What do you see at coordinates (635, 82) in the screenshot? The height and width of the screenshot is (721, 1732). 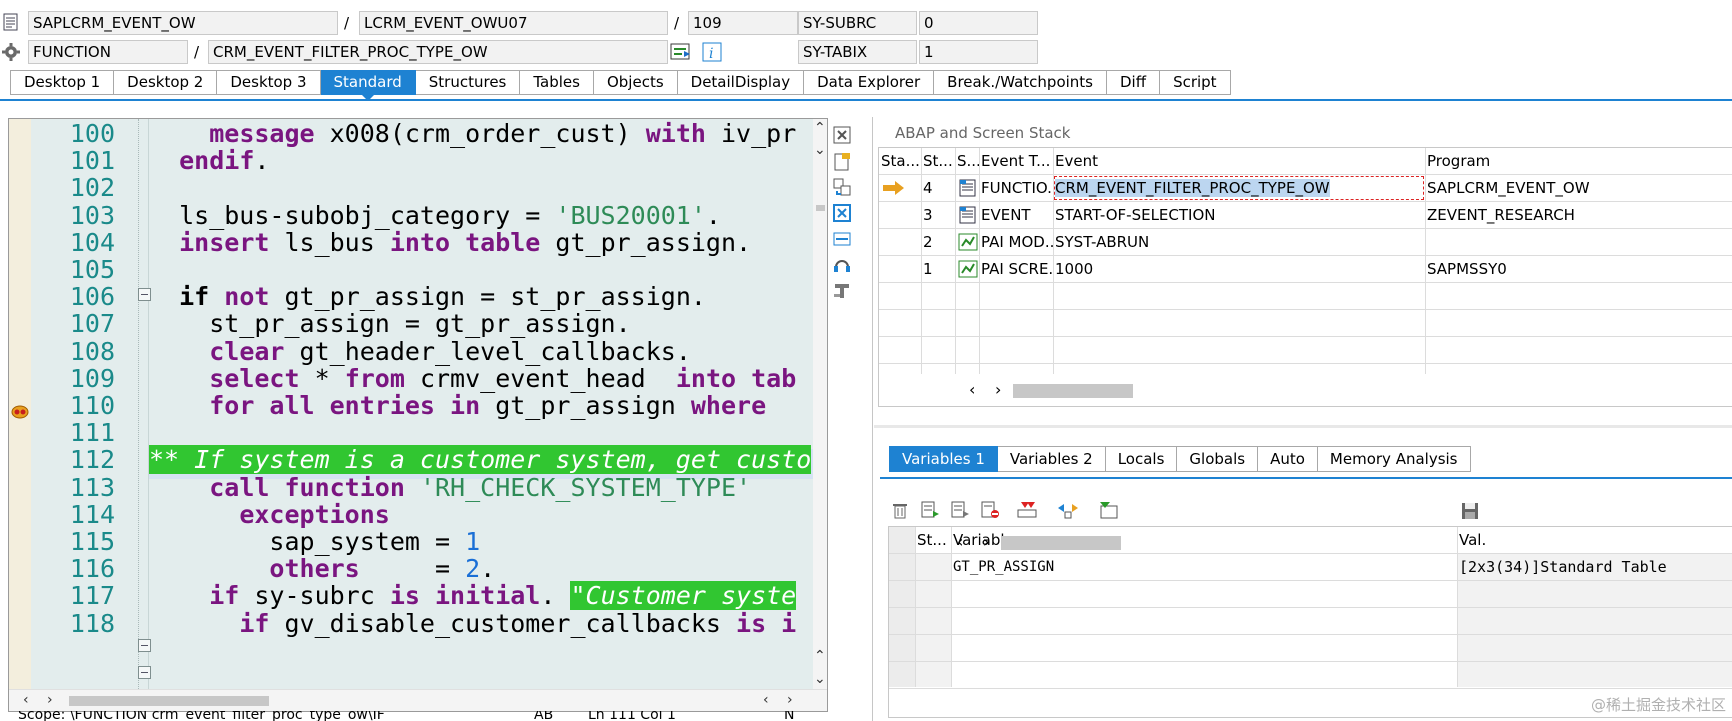 I see `tab-objects: Objects` at bounding box center [635, 82].